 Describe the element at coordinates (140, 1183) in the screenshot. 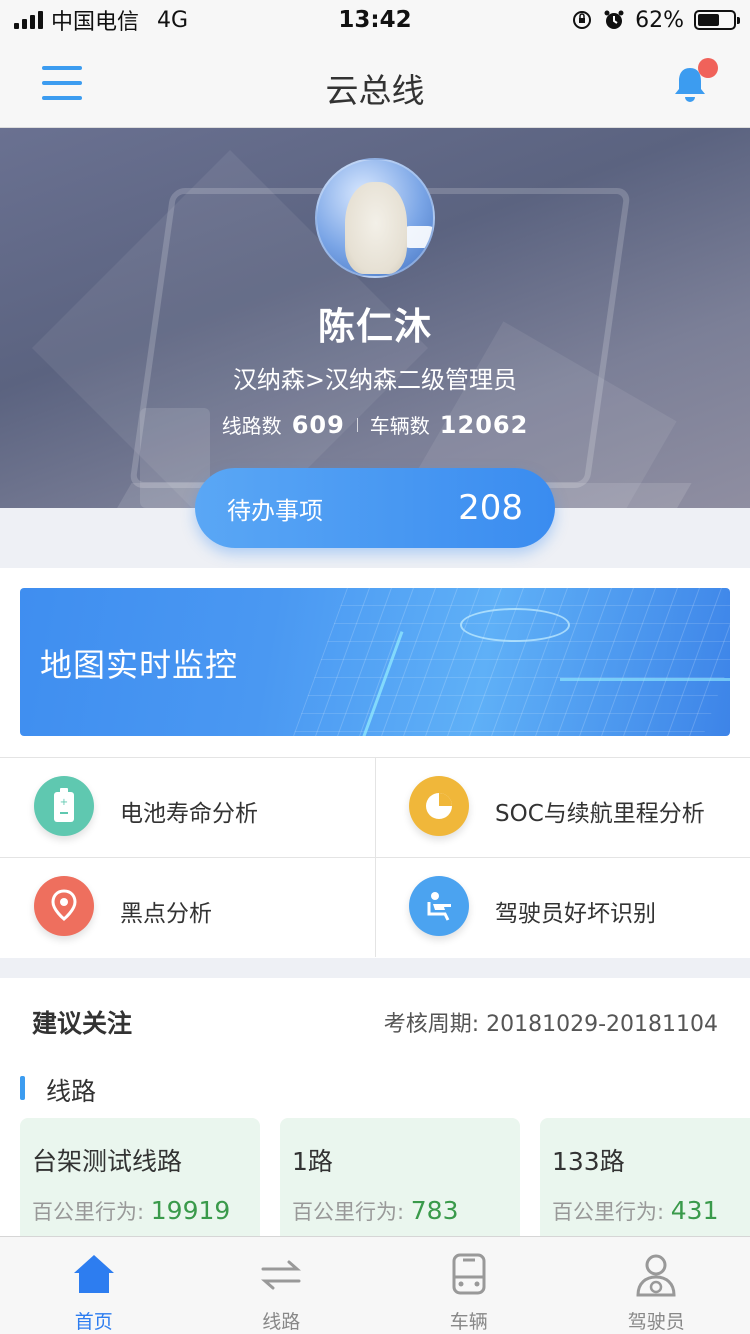

I see `route-card: 台架测试线路 百公里行为: 19919` at that location.